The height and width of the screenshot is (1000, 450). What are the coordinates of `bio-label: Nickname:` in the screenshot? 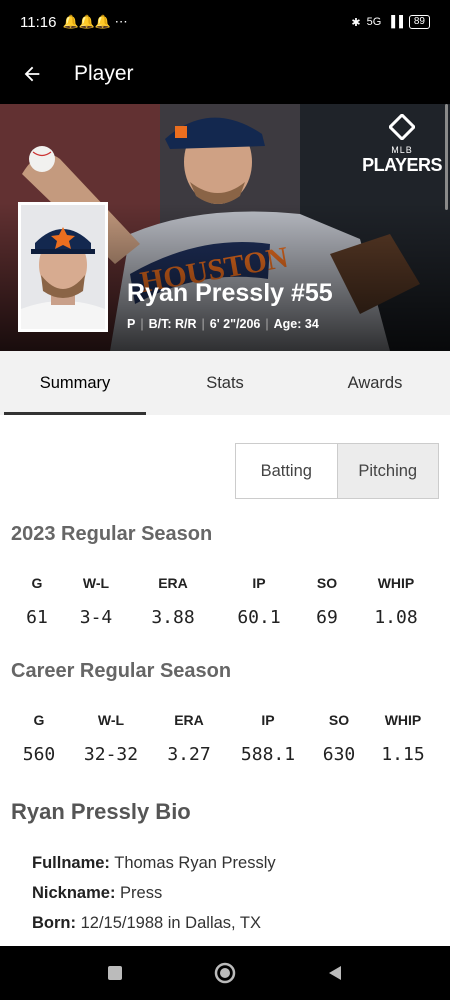 It's located at (74, 893).